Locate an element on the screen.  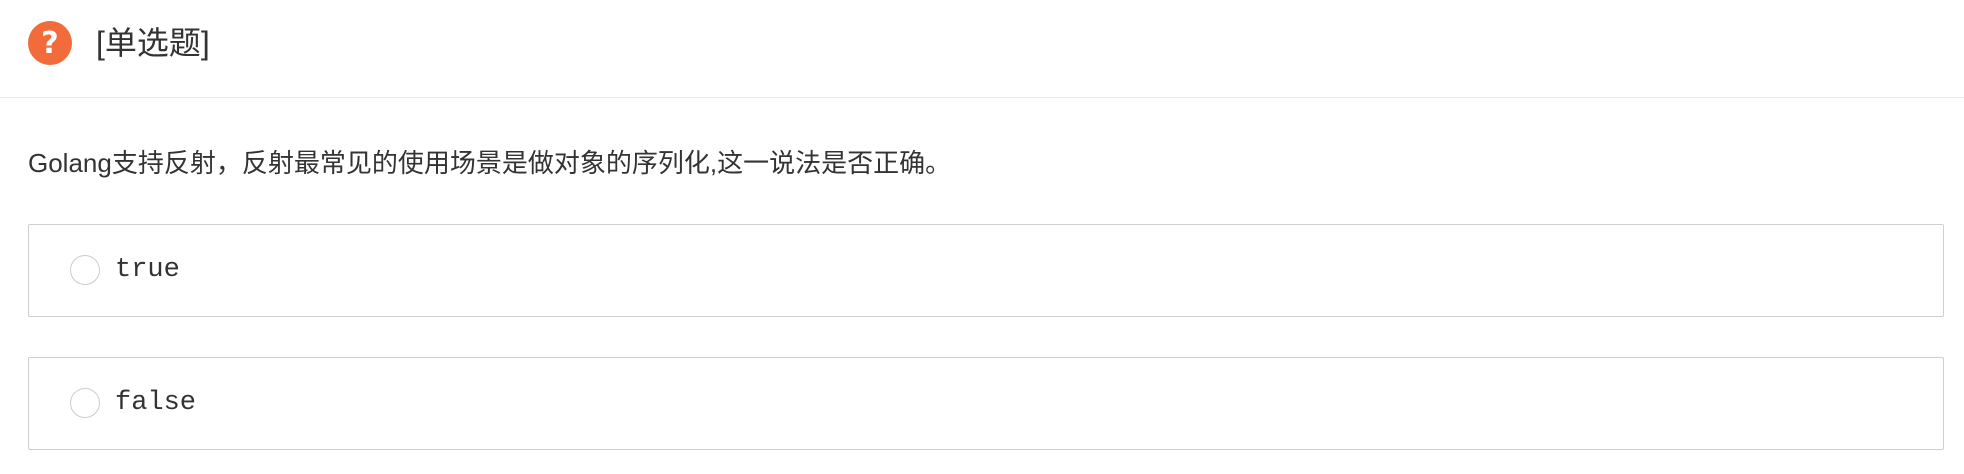
option-label: false is located at coordinates (156, 403).